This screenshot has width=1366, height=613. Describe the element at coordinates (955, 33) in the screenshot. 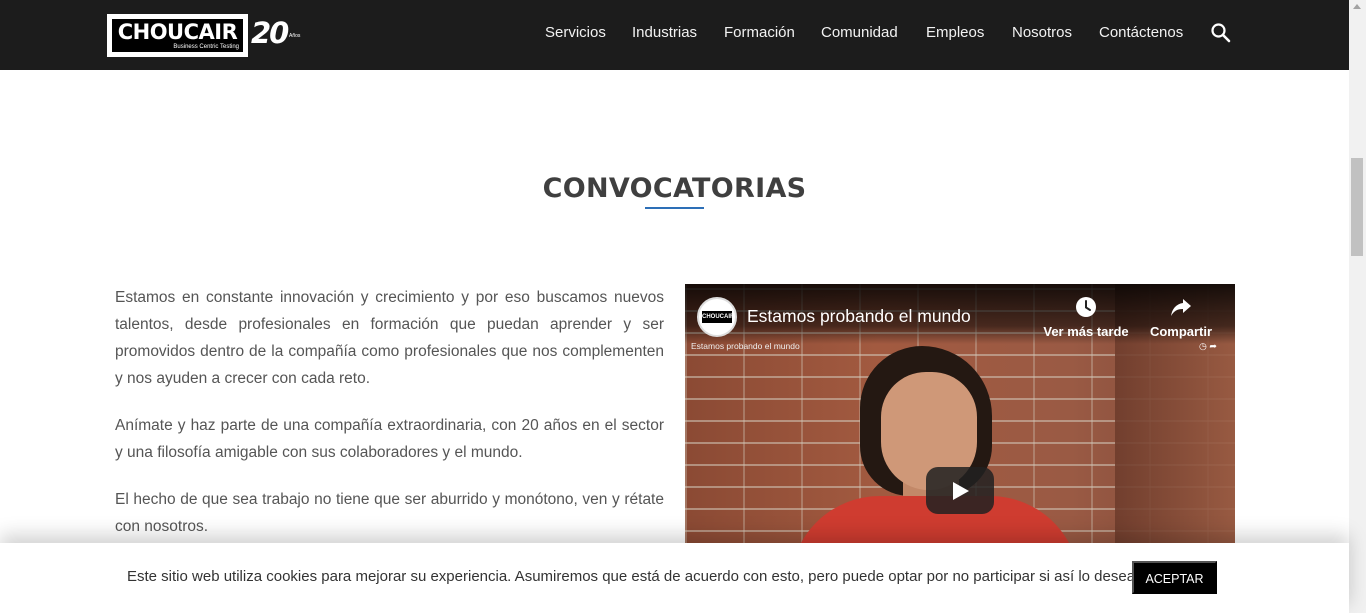

I see `nav-item-empleos: Empleos` at that location.